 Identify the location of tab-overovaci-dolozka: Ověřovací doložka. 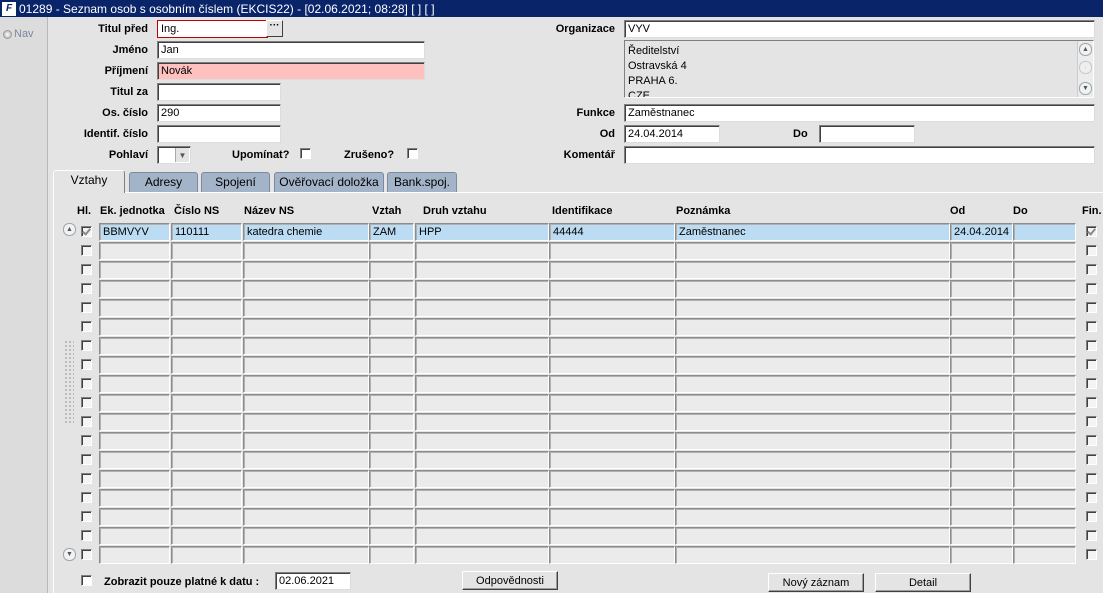
(329, 182).